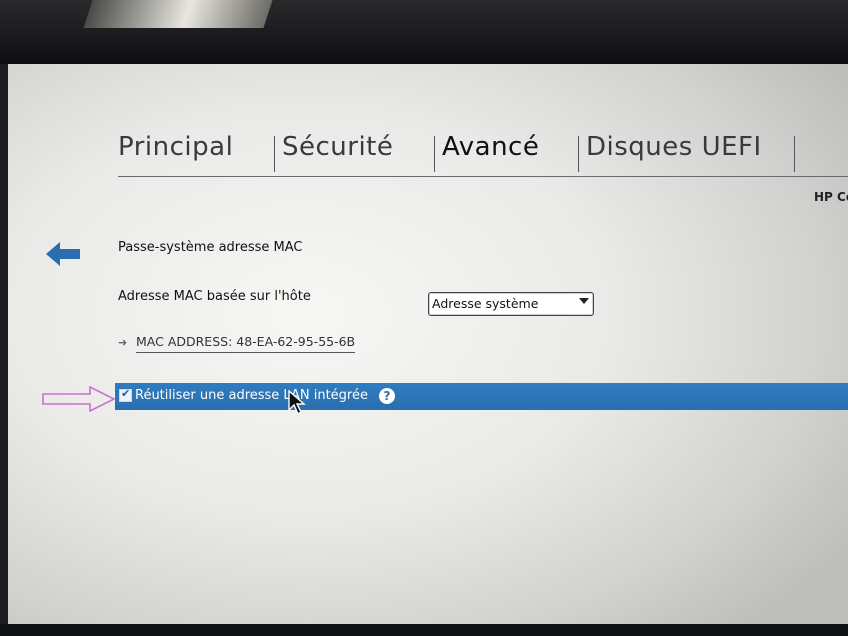 The width and height of the screenshot is (848, 636). What do you see at coordinates (337, 147) in the screenshot?
I see `tab-securite: Sécurité` at bounding box center [337, 147].